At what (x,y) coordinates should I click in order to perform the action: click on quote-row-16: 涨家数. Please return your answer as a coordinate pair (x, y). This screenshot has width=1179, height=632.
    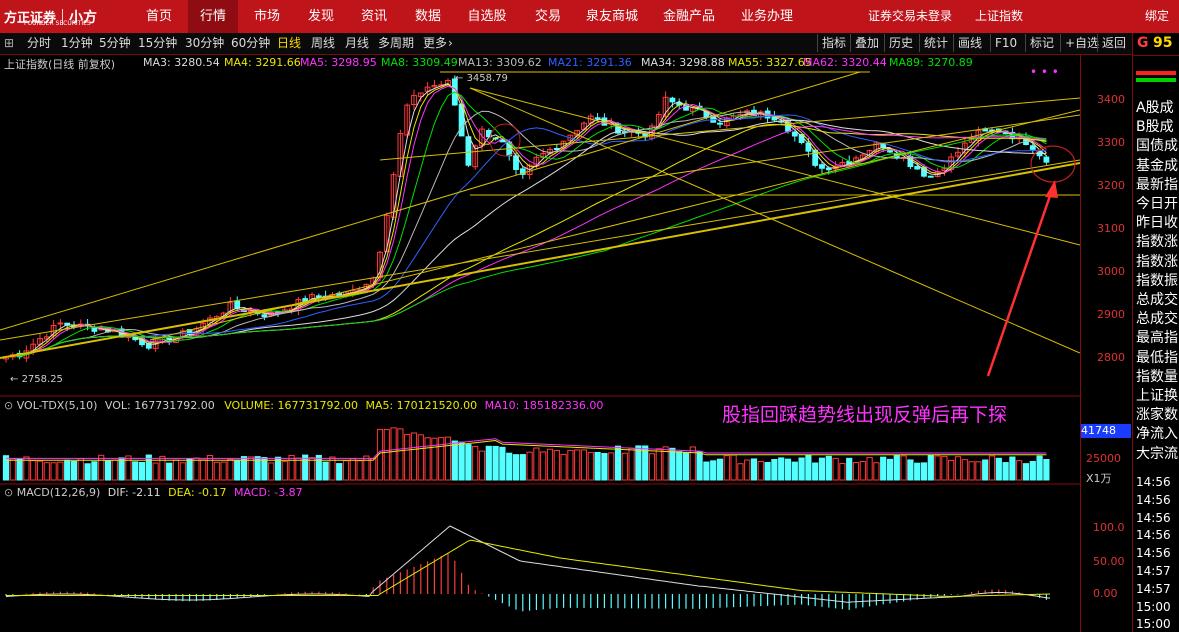
    Looking at the image, I should click on (1157, 415).